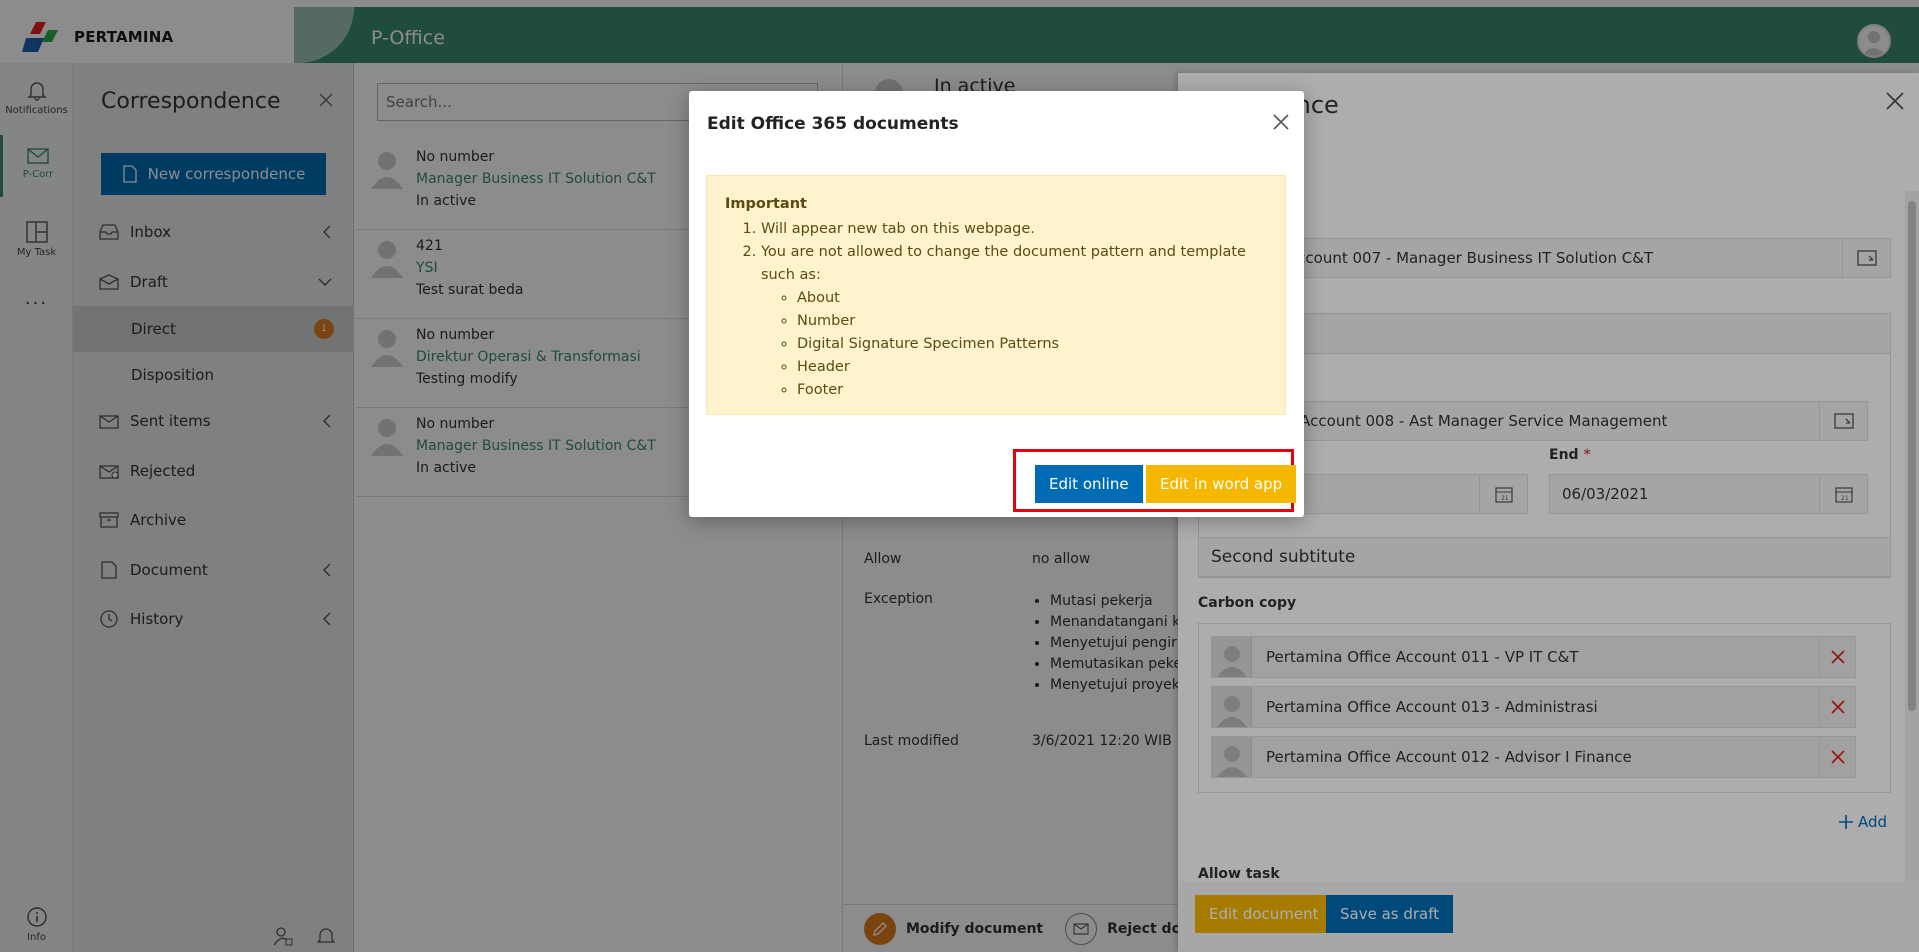 This screenshot has height=952, width=1919. What do you see at coordinates (1032, 367) in the screenshot?
I see `notice-subpoint: Header` at bounding box center [1032, 367].